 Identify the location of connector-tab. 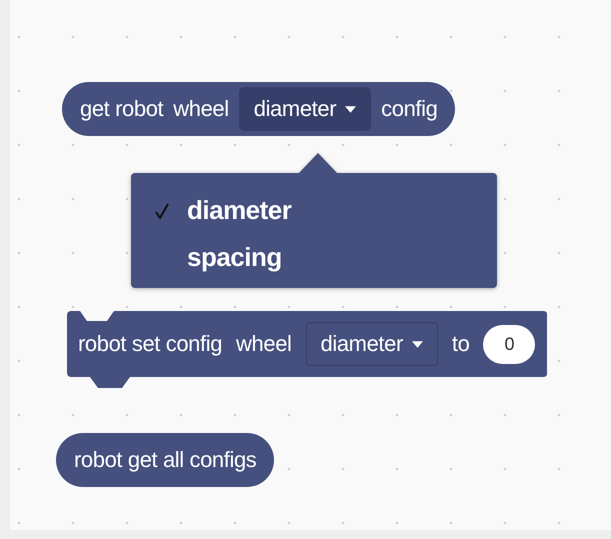
(110, 382).